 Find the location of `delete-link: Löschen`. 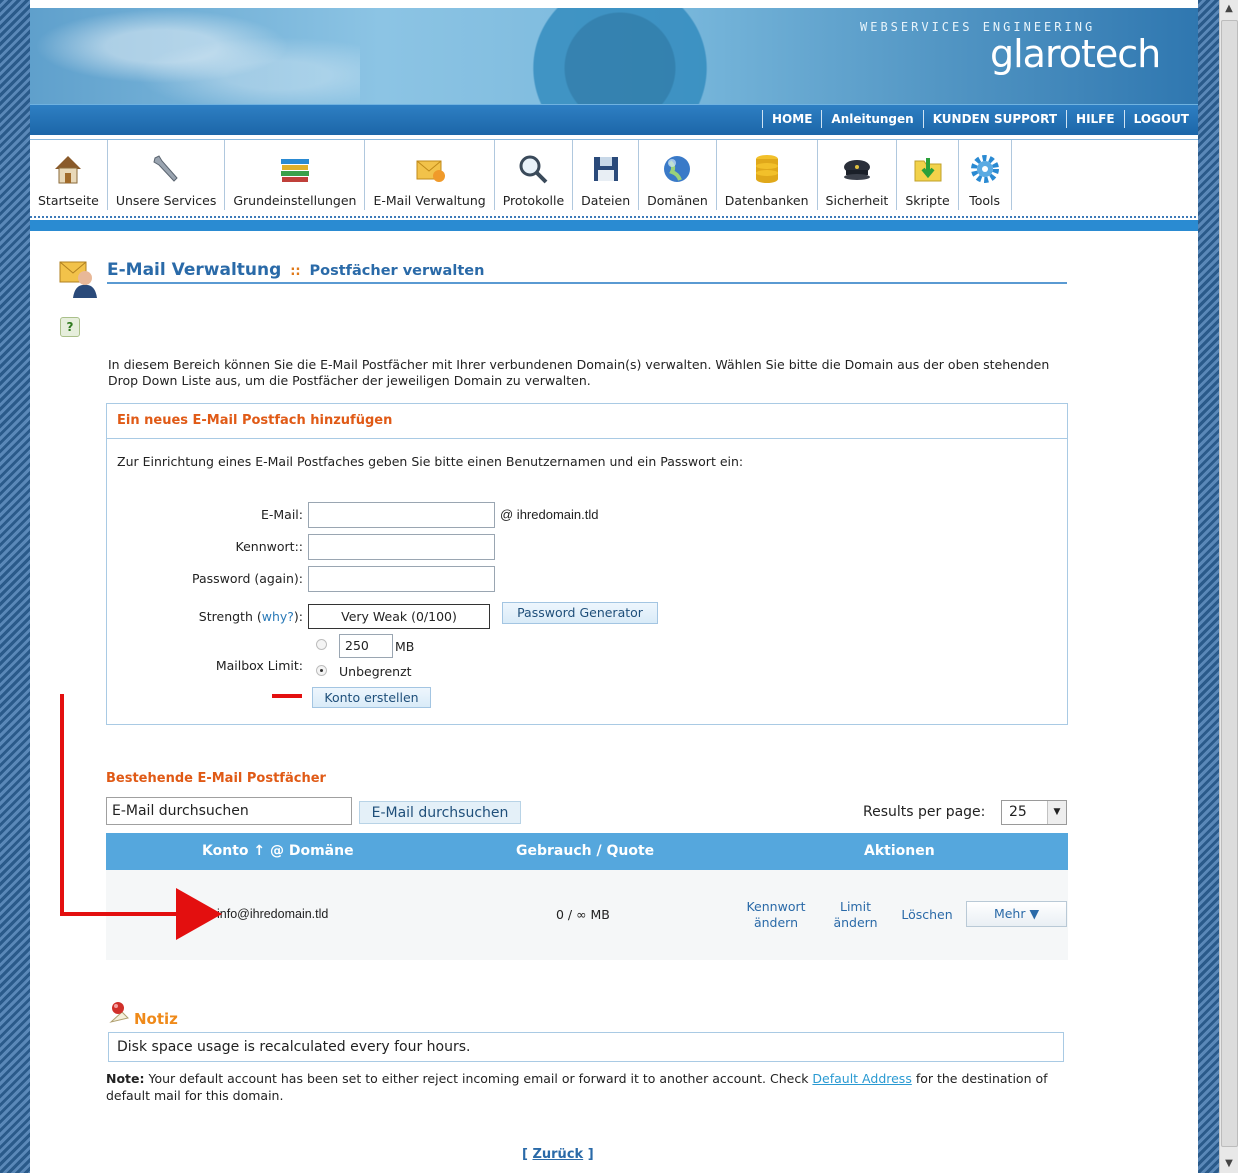

delete-link: Löschen is located at coordinates (927, 915).